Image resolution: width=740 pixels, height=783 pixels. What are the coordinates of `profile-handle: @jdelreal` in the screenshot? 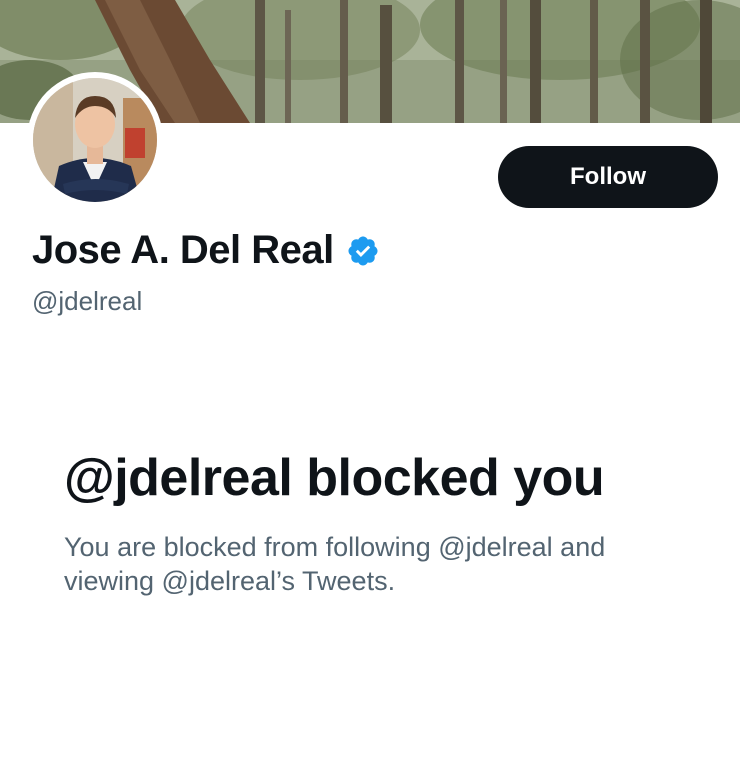 It's located at (87, 301).